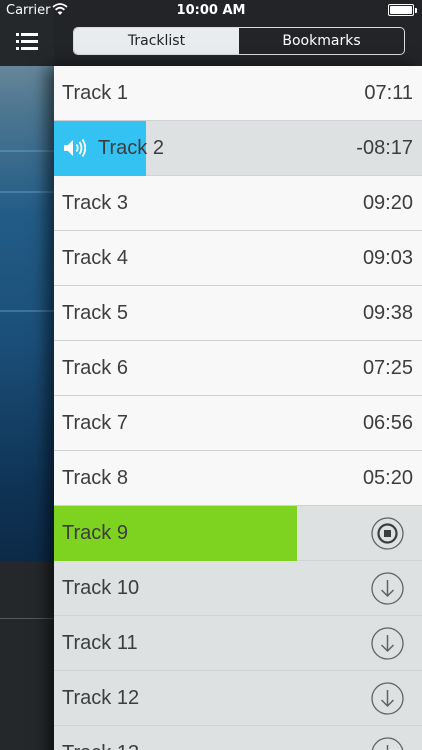  What do you see at coordinates (95, 312) in the screenshot?
I see `track-name: Track 5` at bounding box center [95, 312].